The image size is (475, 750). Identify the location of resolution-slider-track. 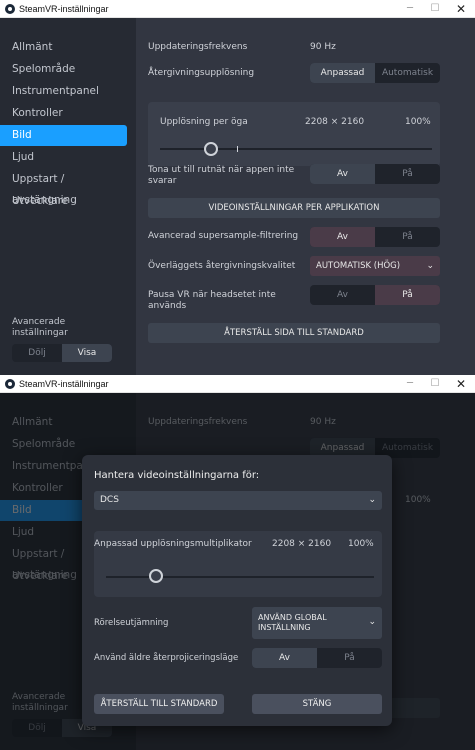
(296, 149).